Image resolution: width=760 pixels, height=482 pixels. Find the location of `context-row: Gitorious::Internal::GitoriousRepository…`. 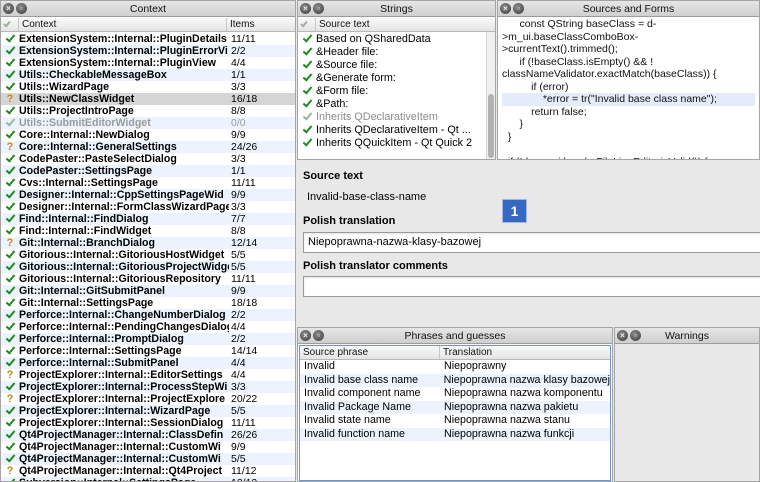

context-row: Gitorious::Internal::GitoriousRepository… is located at coordinates (148, 278).